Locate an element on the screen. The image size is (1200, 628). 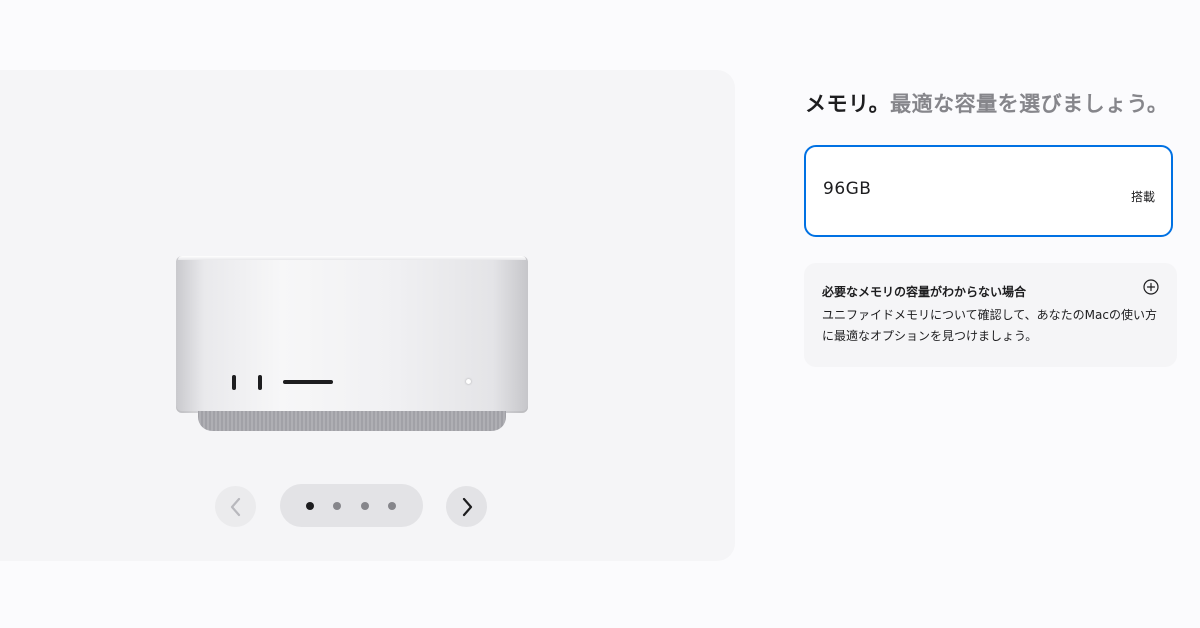
mac-studio-top-edge is located at coordinates (352, 258).